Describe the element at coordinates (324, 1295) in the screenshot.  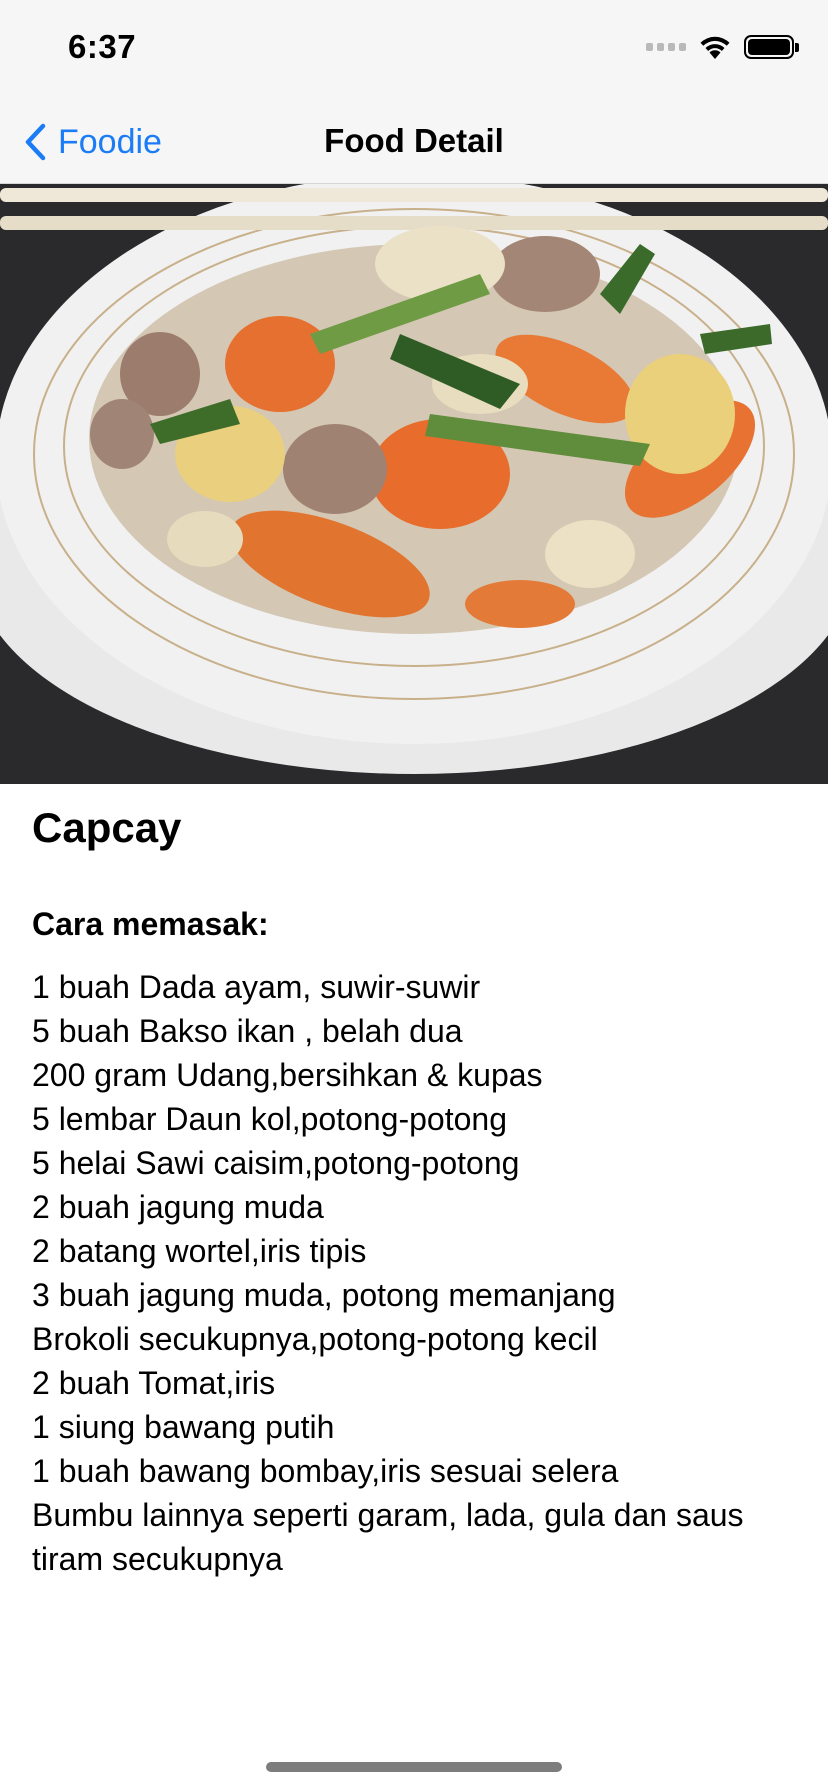
I see `ingredient-item: 3 buah jagung muda, potong memanjang` at that location.